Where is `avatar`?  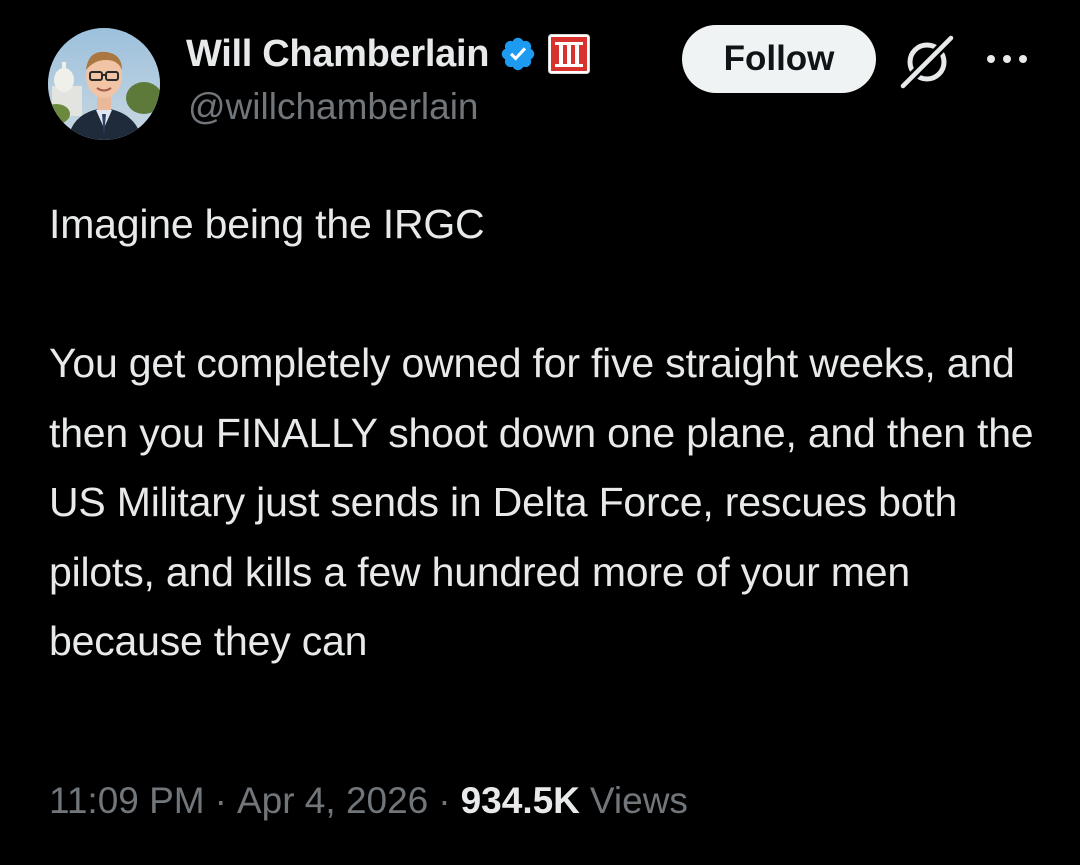
avatar is located at coordinates (104, 84).